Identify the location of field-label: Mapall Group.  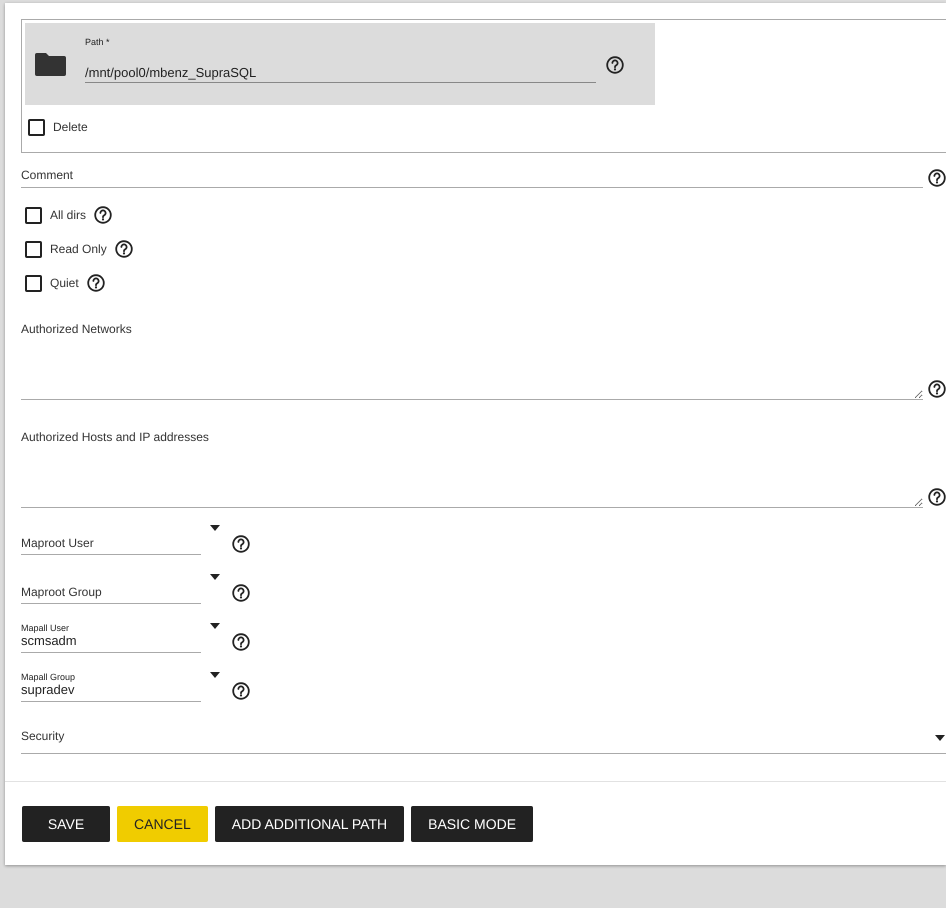
(48, 677).